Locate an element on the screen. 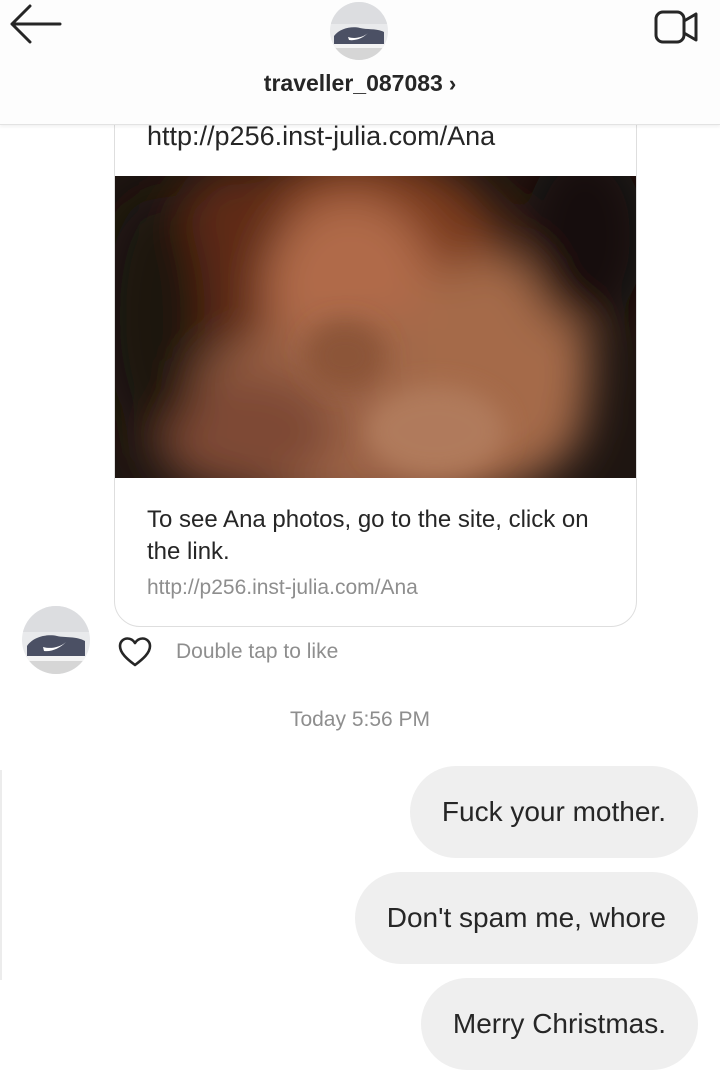  chat-username: traveller_087083 › is located at coordinates (360, 83).